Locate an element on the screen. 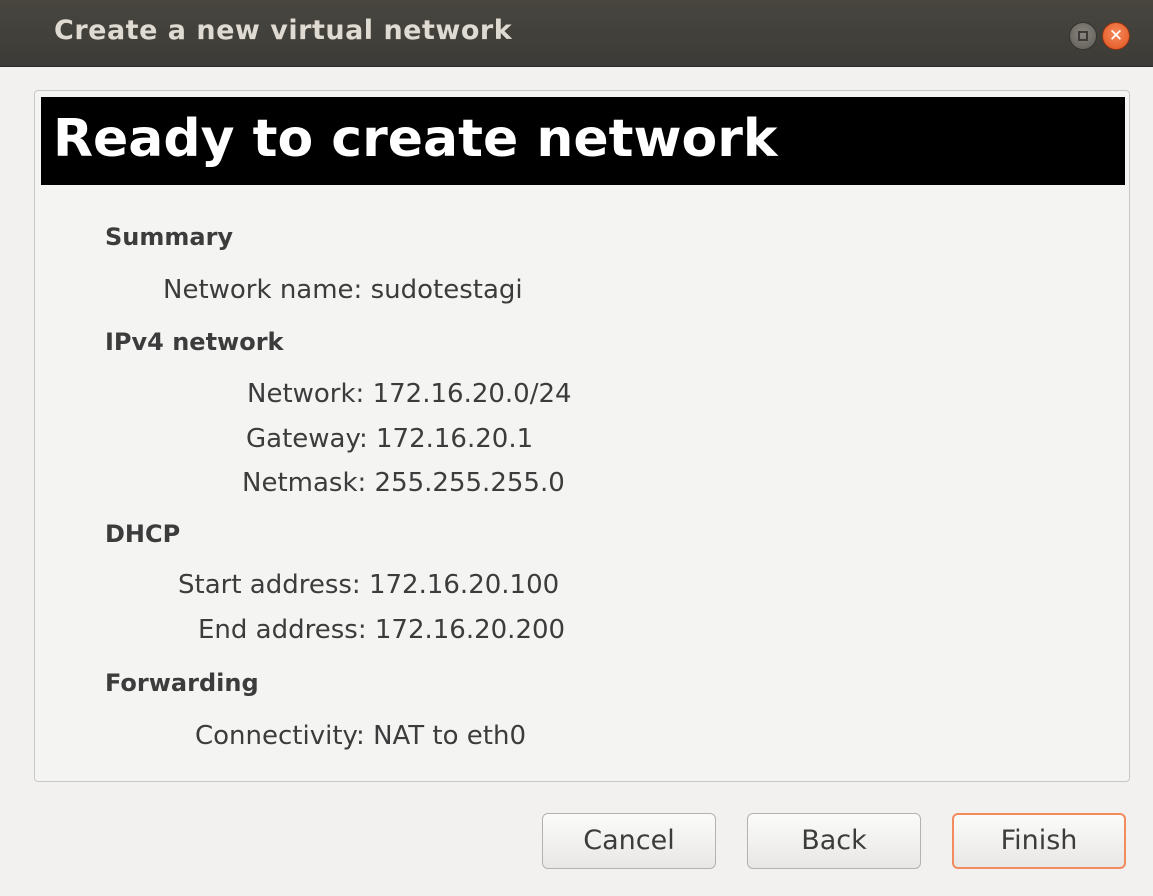  window-title: Create a new virtual network is located at coordinates (283, 30).